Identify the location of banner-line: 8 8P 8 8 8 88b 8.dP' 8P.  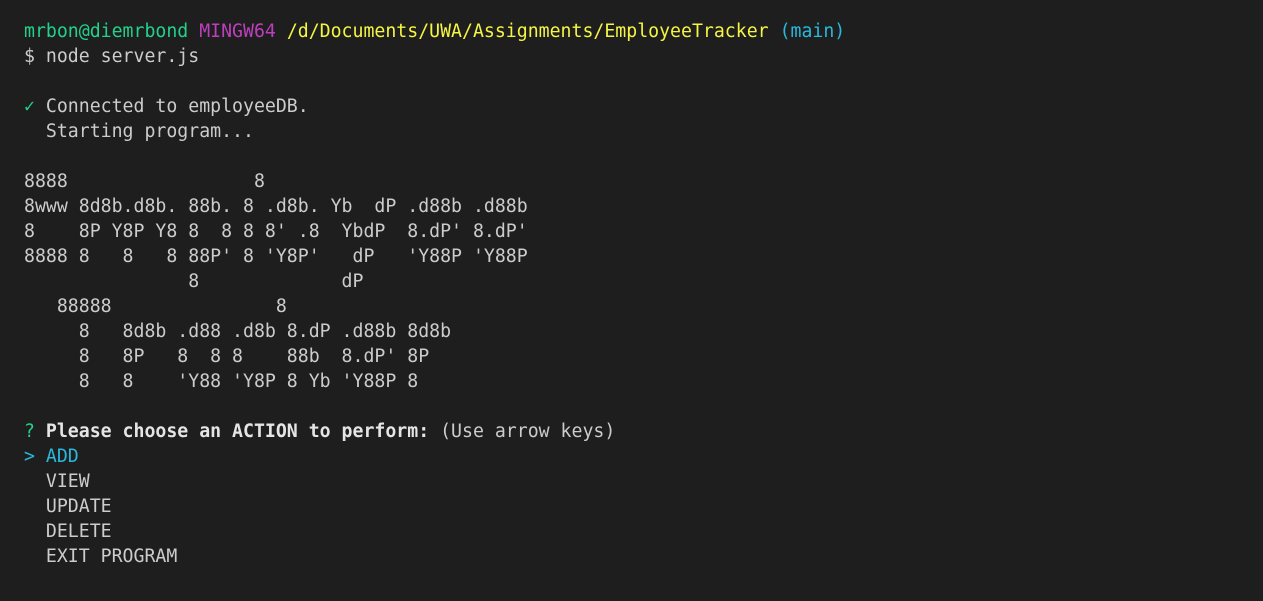
(227, 356).